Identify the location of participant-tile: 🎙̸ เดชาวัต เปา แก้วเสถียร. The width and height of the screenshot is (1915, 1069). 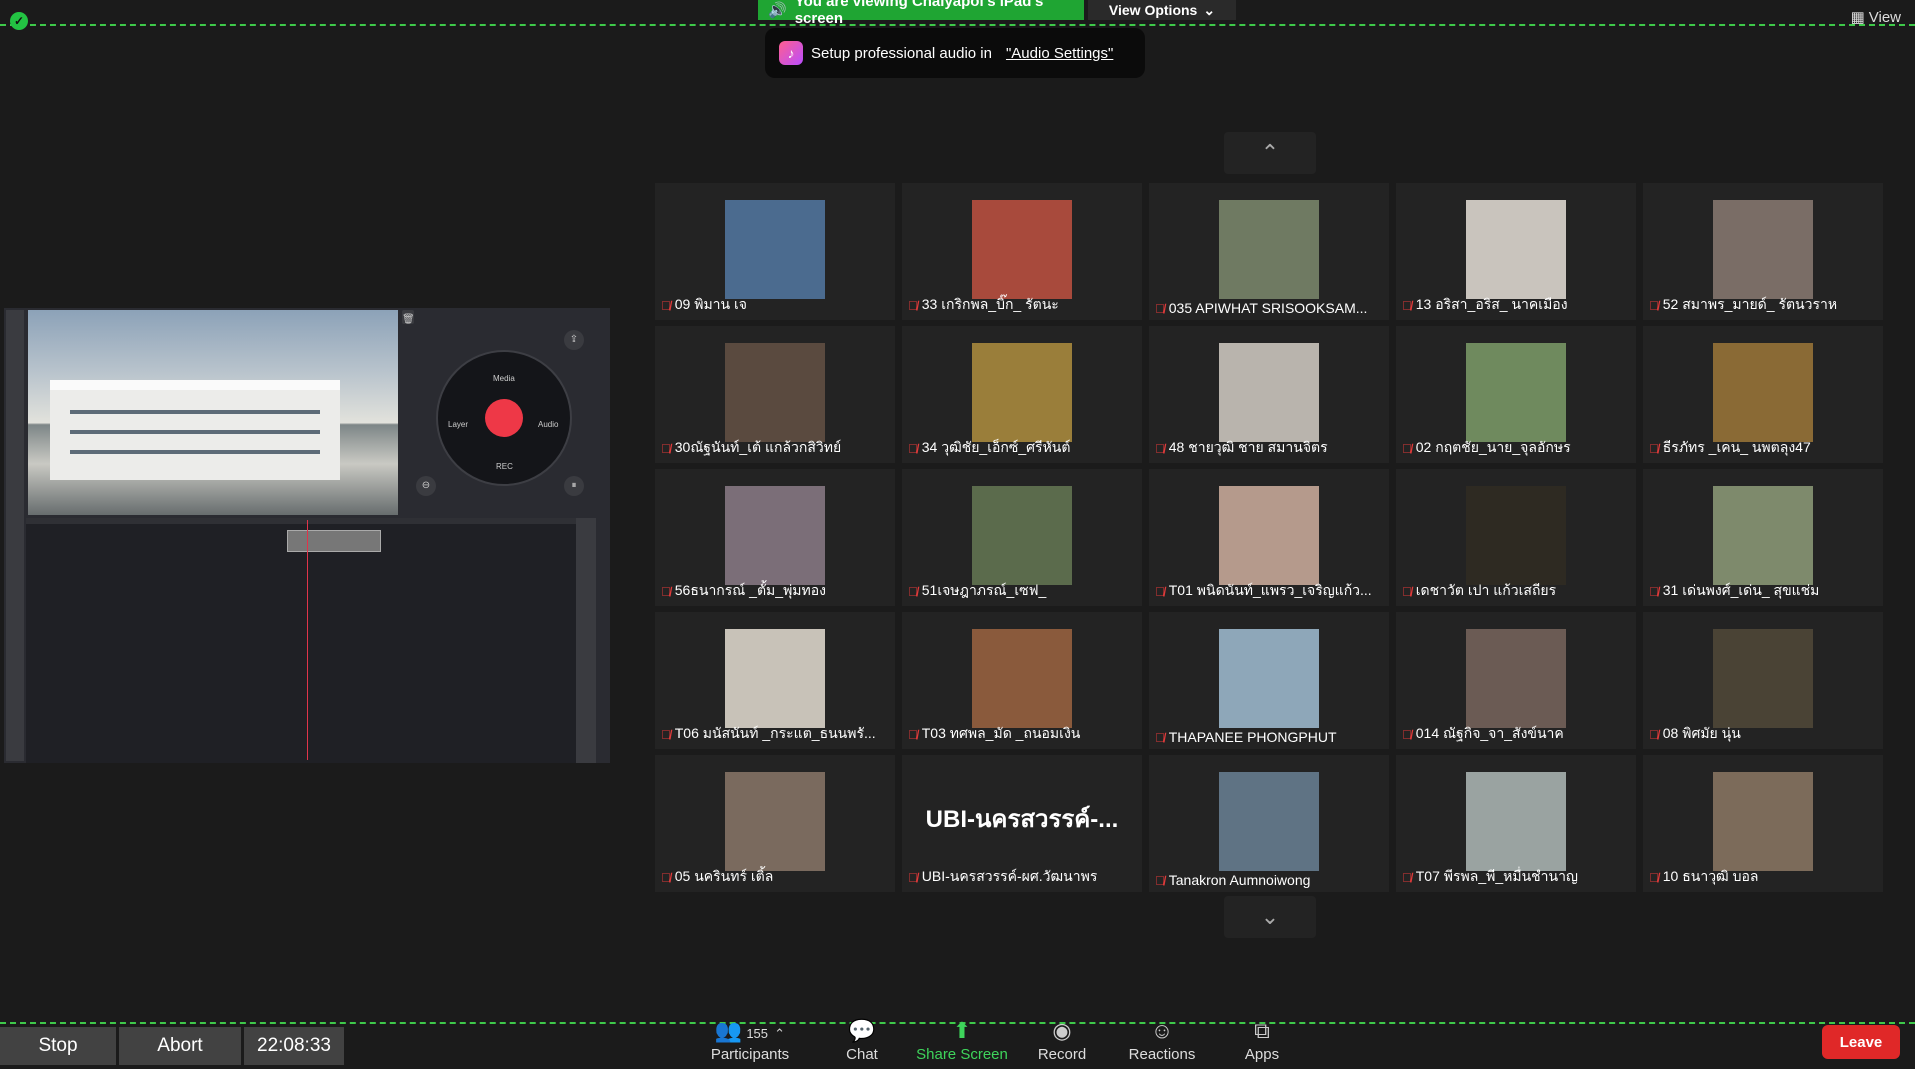
(1516, 537).